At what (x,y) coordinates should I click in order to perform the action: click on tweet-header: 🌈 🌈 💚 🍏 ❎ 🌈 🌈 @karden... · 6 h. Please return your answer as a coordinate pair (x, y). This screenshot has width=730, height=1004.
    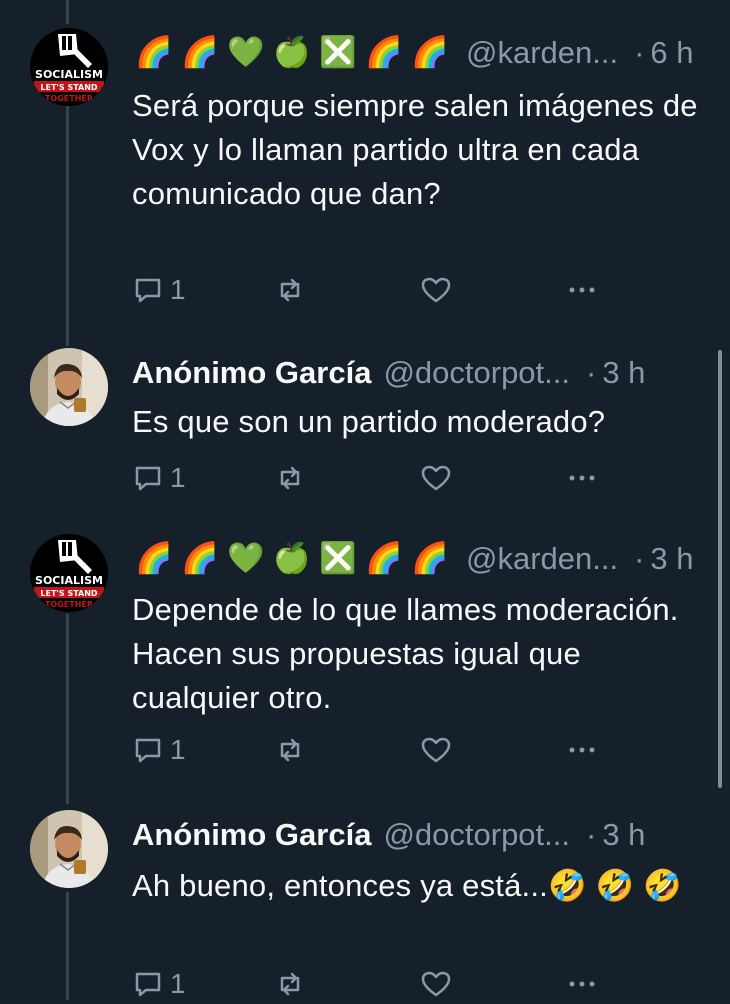
    Looking at the image, I should click on (415, 53).